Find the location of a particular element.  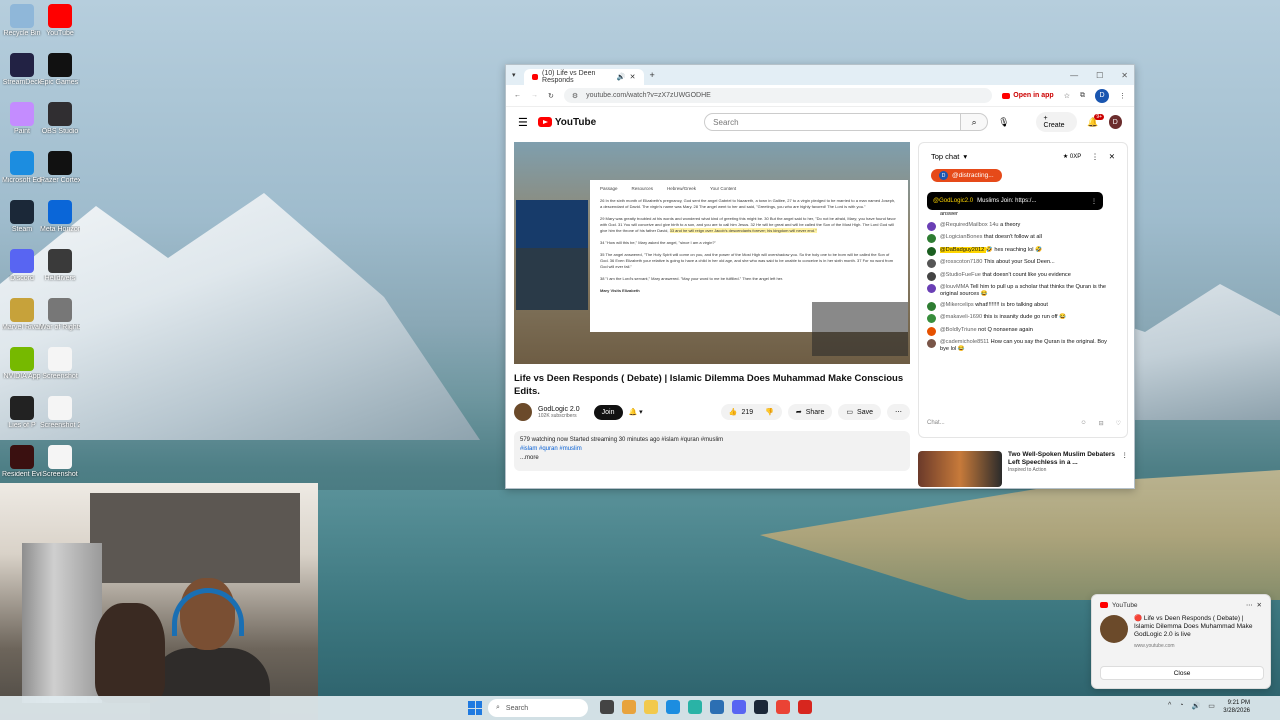

channel-name: GodLogic 2.0 is located at coordinates (559, 409).